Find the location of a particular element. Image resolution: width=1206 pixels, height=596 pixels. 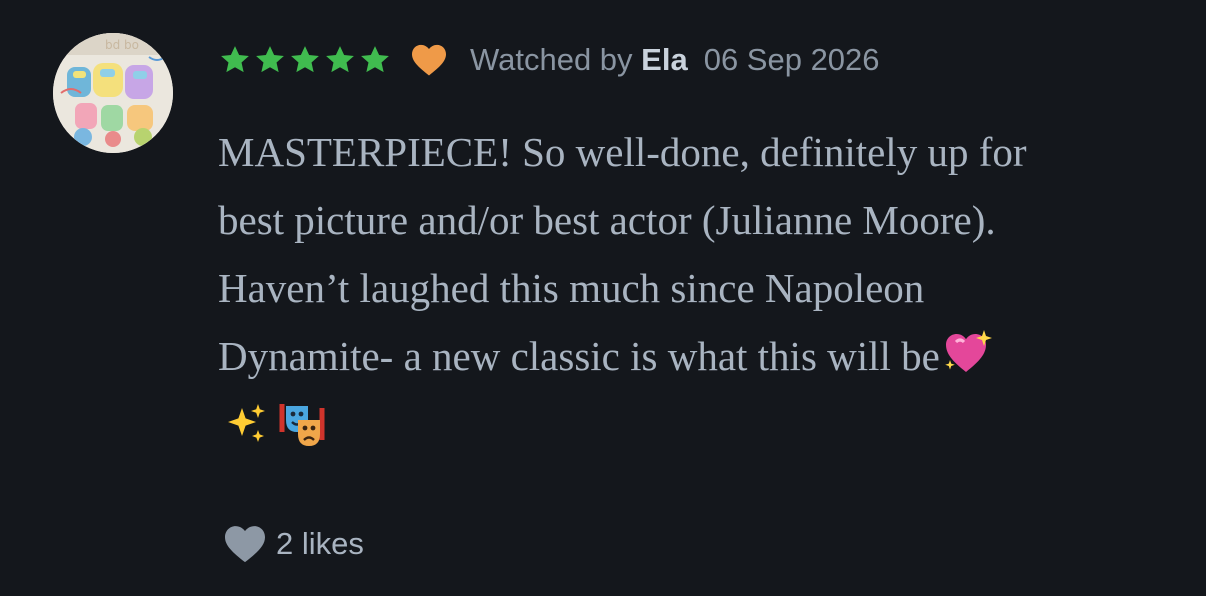

review-date: 06 Sep 2026 is located at coordinates (792, 60).